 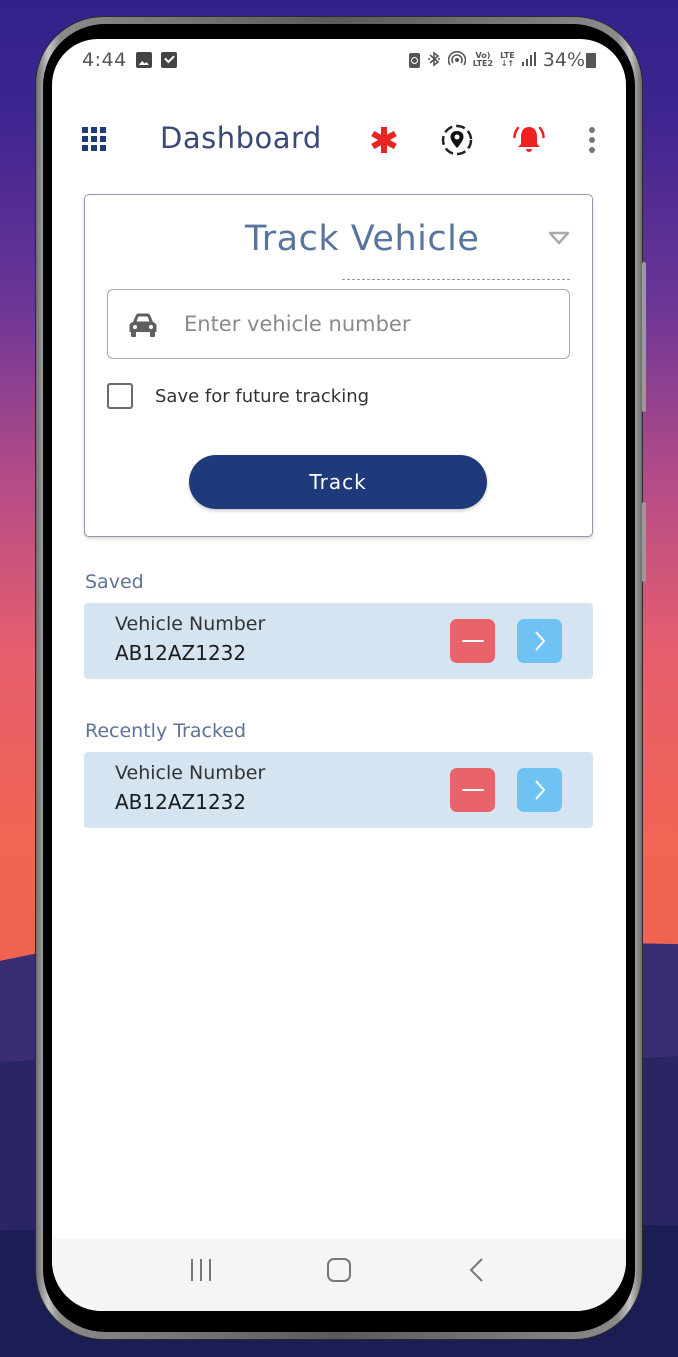 I want to click on system-nav-bar, so click(x=339, y=1275).